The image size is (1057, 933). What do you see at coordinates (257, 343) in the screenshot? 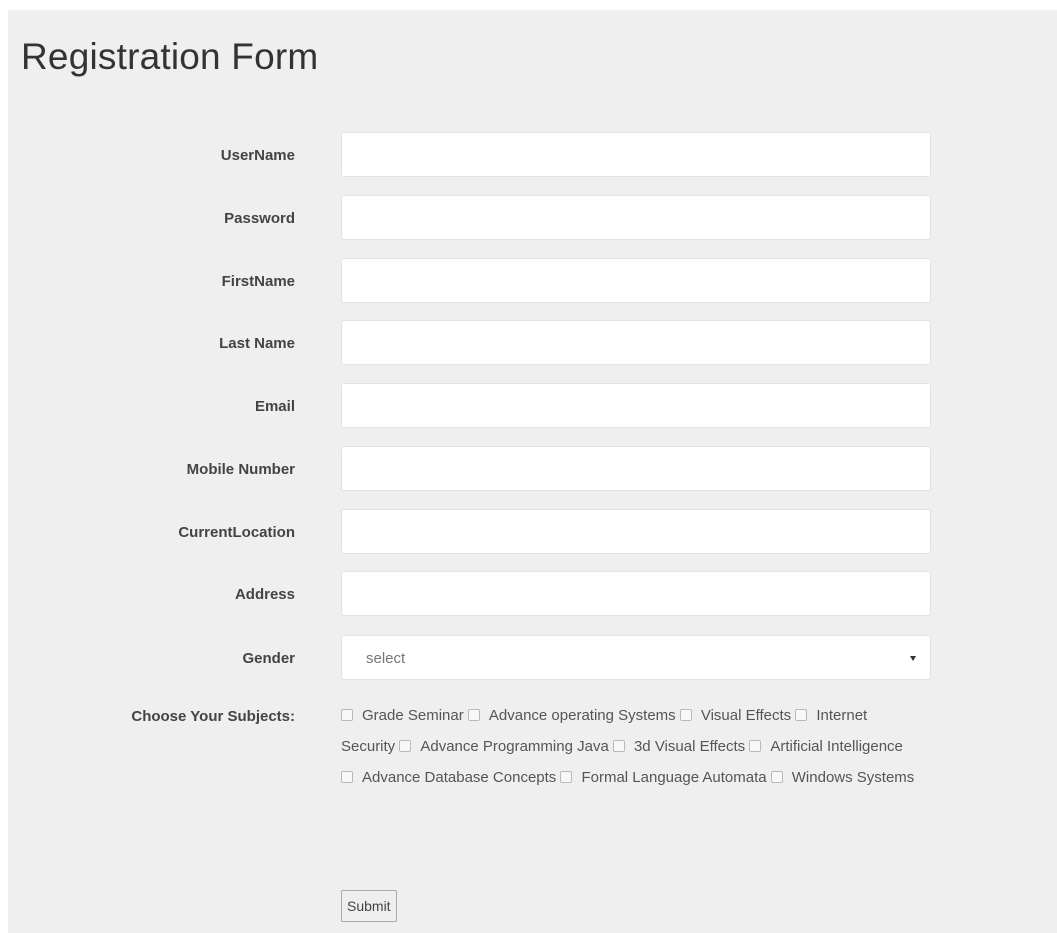
I see `lastname-label: Last Name` at bounding box center [257, 343].